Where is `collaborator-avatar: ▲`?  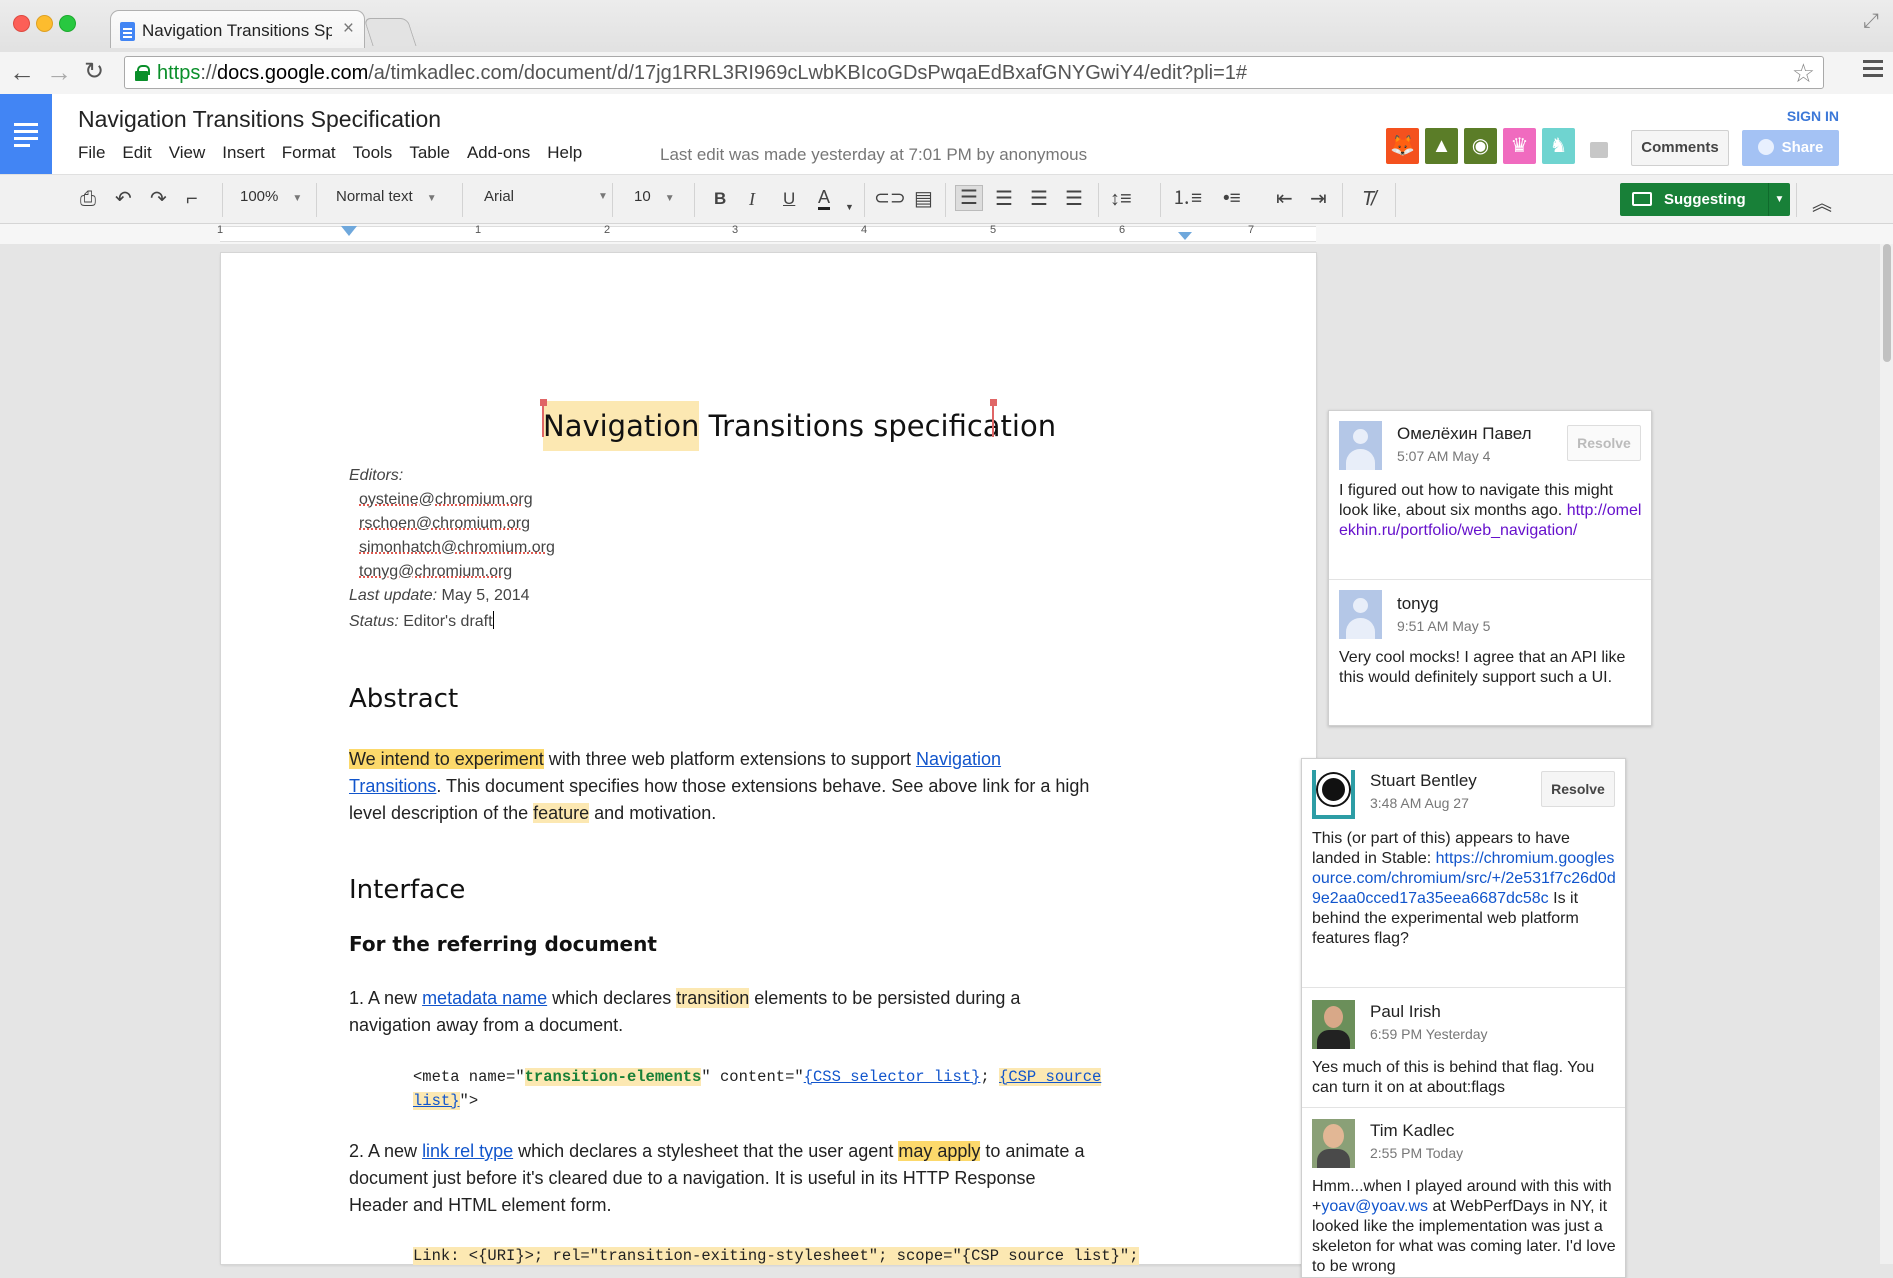 collaborator-avatar: ▲ is located at coordinates (1441, 146).